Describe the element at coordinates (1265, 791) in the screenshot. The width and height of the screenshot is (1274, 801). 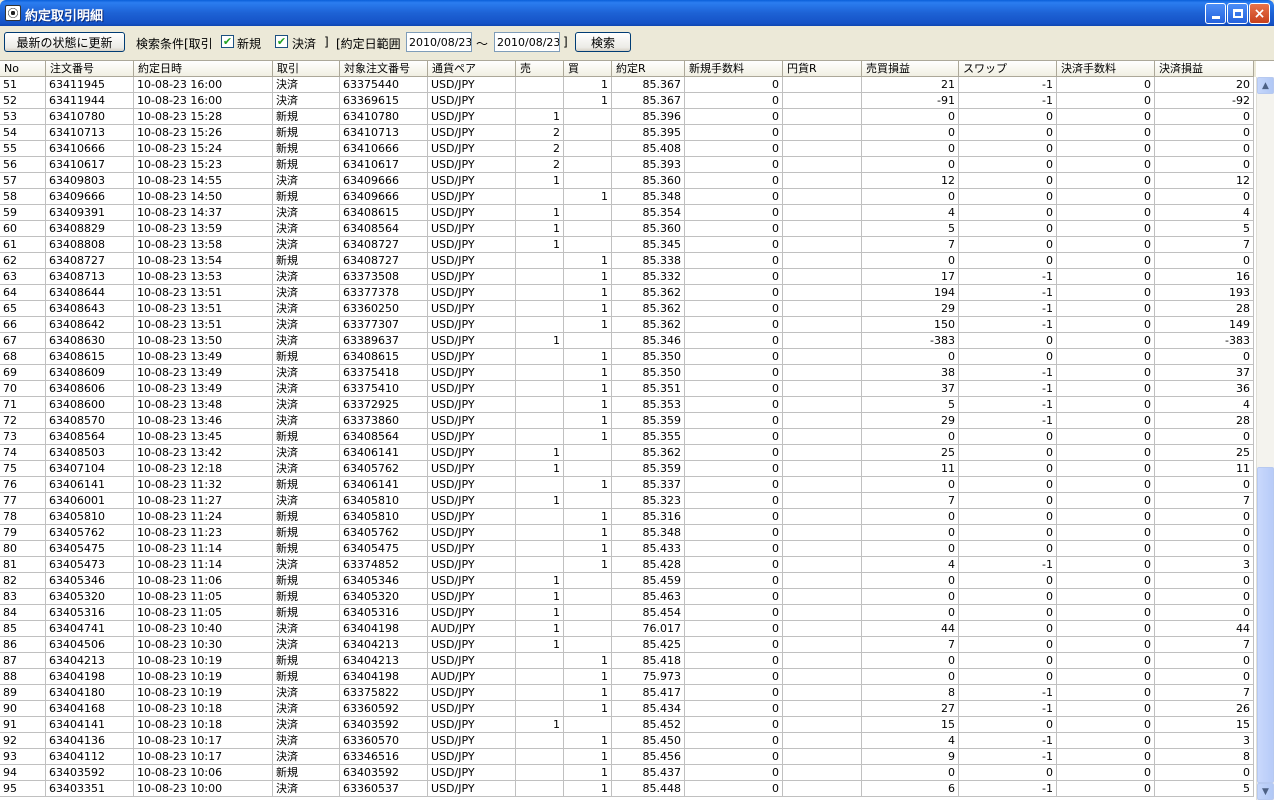
I see `scroll-down-button: ▼` at that location.